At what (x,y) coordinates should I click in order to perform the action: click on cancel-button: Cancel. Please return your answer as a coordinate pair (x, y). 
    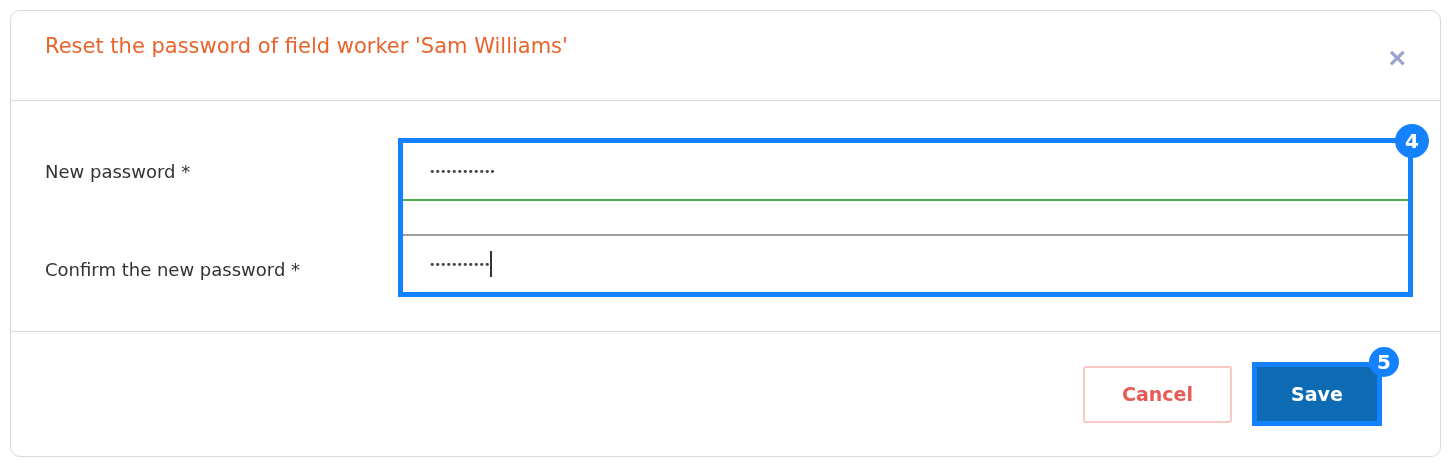
    Looking at the image, I should click on (1157, 394).